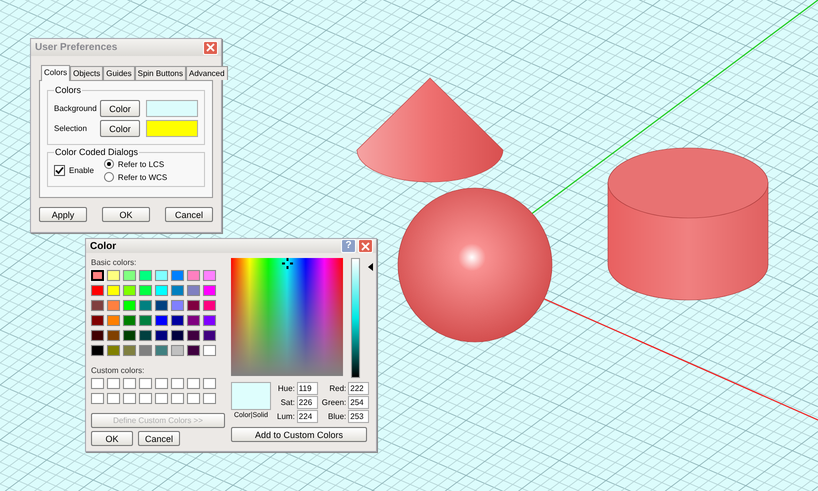  Describe the element at coordinates (359, 388) in the screenshot. I see `value-field: 222` at that location.